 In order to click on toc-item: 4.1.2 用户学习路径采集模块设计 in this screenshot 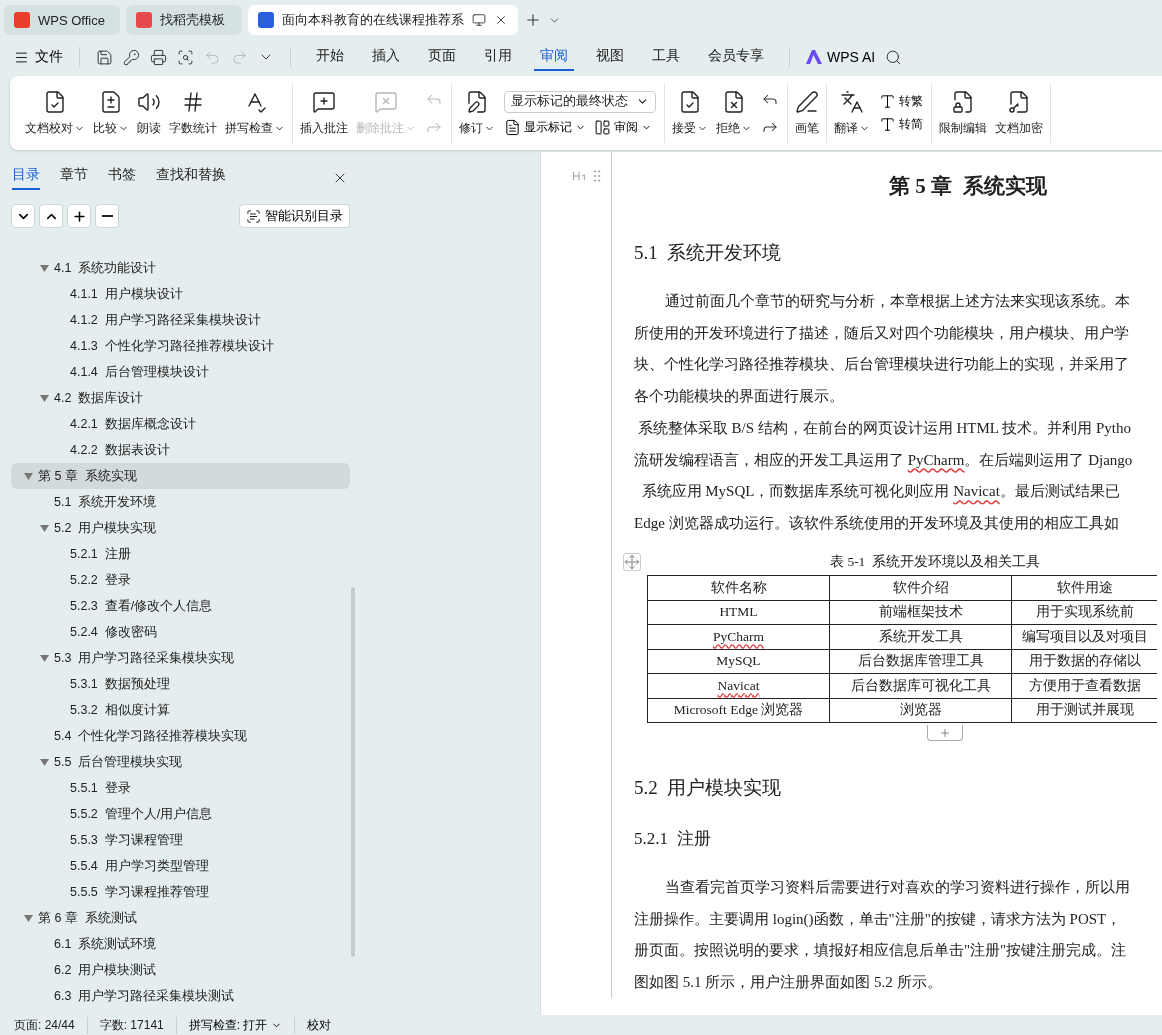, I will do `click(180, 320)`.